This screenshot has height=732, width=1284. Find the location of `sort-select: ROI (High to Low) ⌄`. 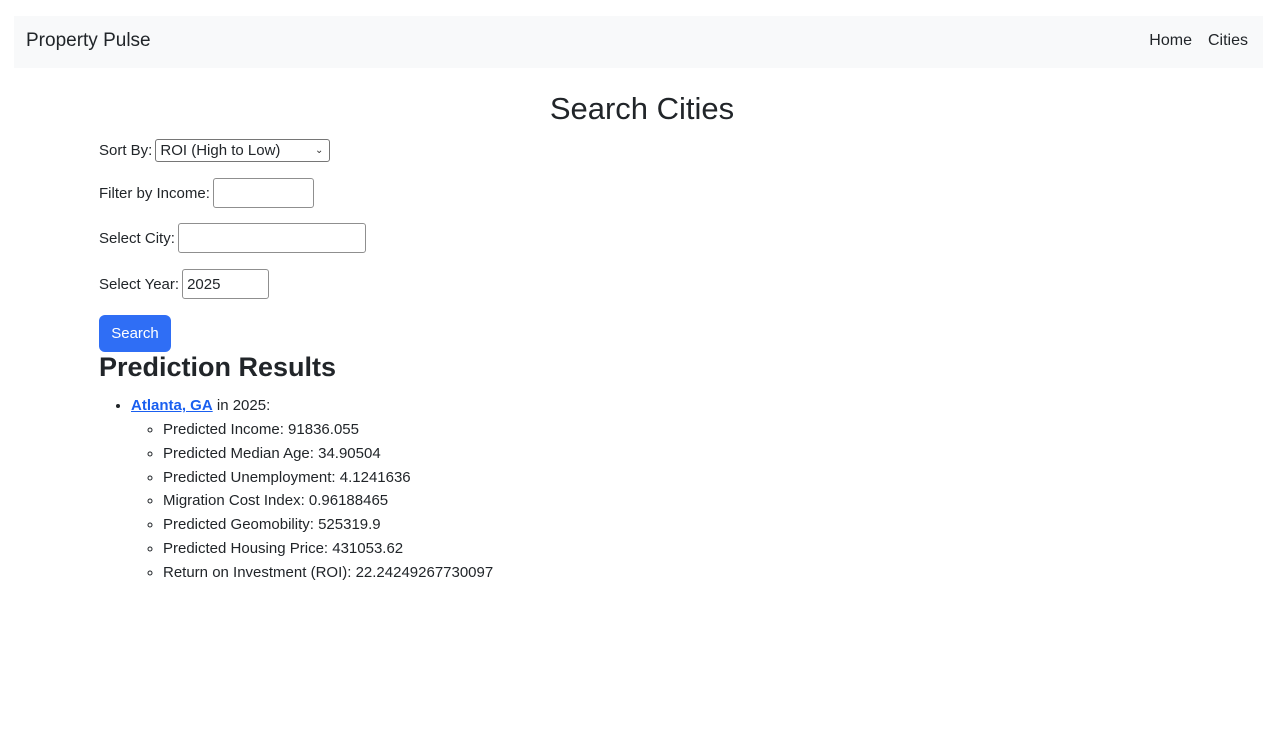

sort-select: ROI (High to Low) ⌄ is located at coordinates (243, 150).